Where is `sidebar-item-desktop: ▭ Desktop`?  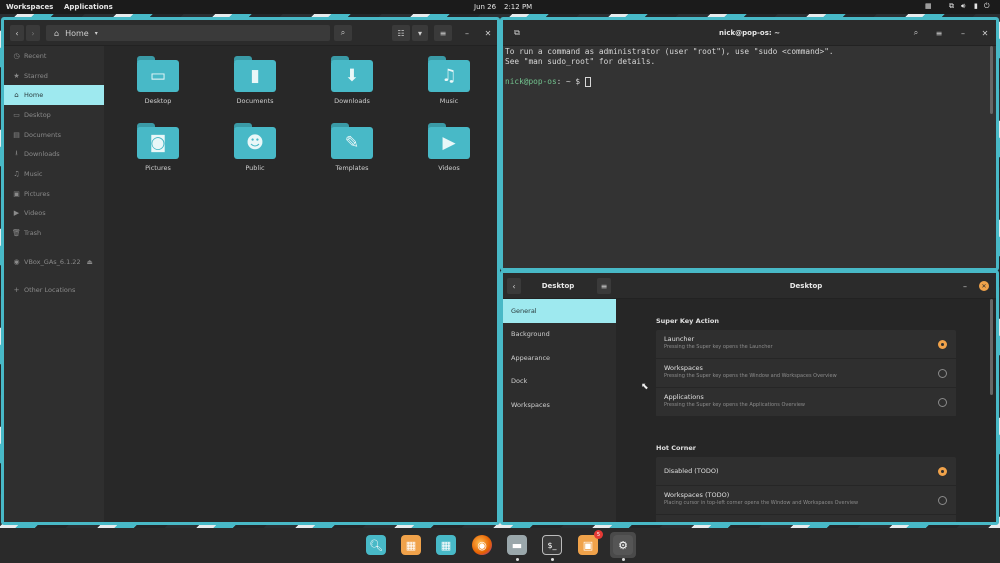 sidebar-item-desktop: ▭ Desktop is located at coordinates (54, 115).